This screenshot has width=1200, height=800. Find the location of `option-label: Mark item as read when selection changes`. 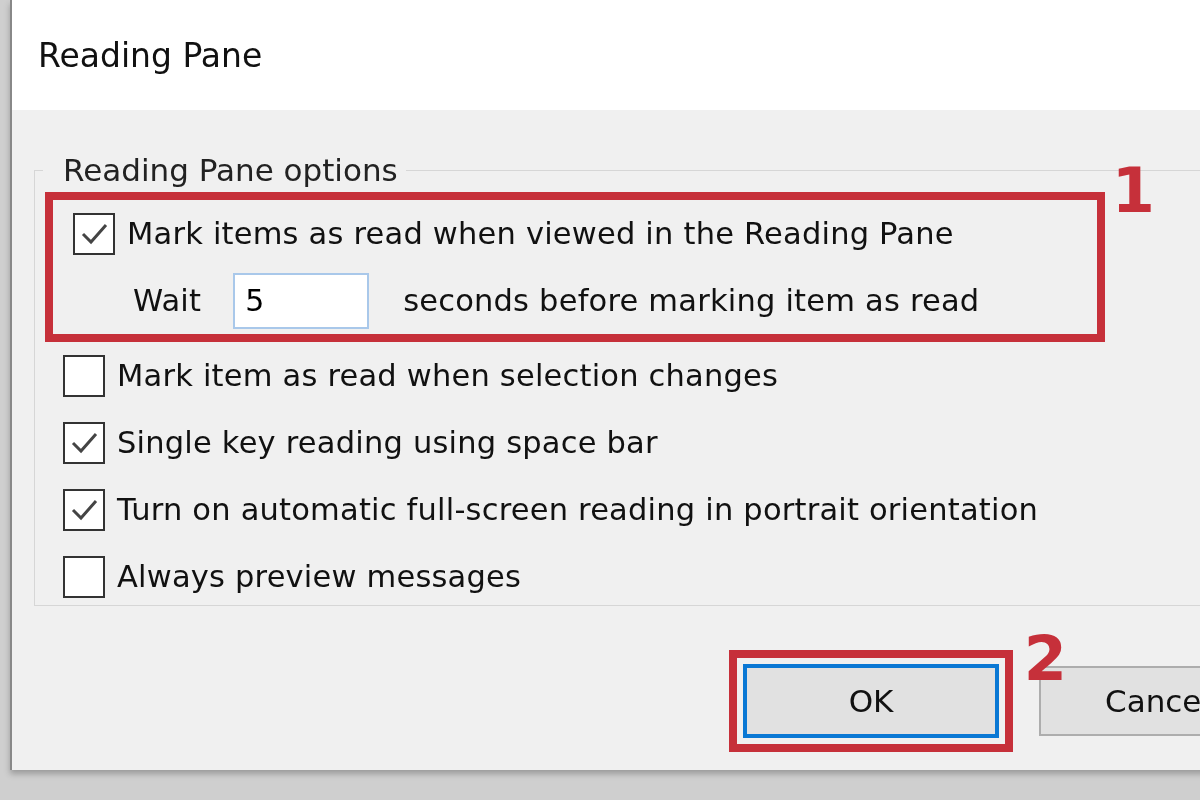

option-label: Mark item as read when selection changes is located at coordinates (448, 375).